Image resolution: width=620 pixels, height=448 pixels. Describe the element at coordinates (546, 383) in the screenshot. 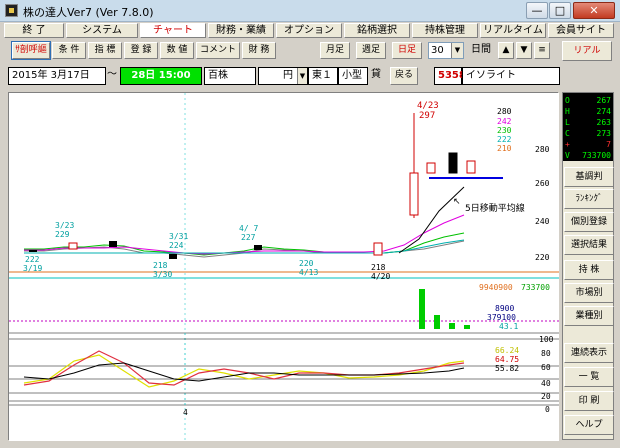

I see `osc-axis-40: 40` at that location.